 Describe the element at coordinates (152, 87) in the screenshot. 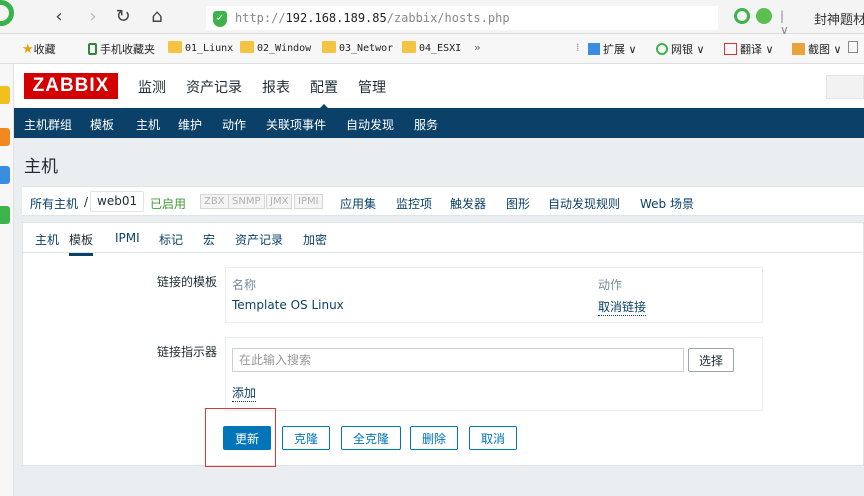

I see `menu-monitoring: 监测` at that location.